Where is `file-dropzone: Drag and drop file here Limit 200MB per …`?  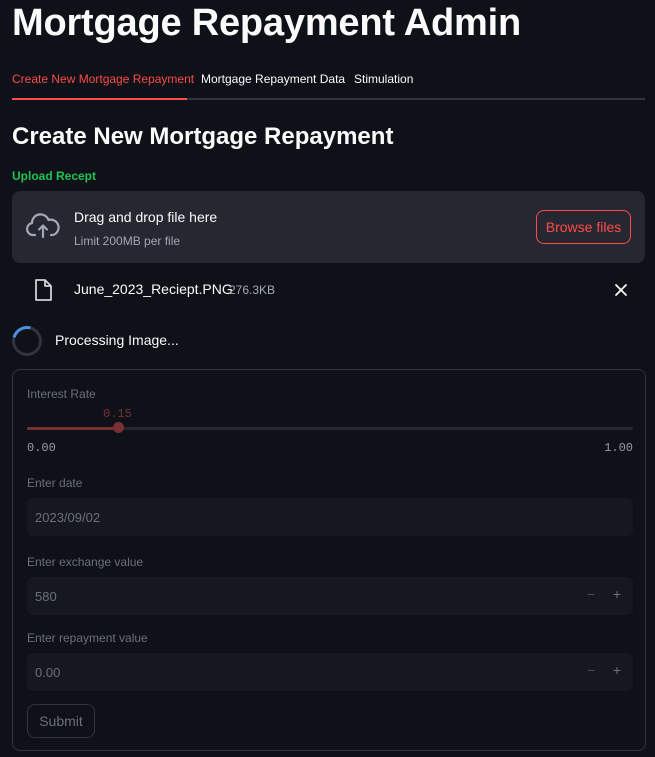 file-dropzone: Drag and drop file here Limit 200MB per … is located at coordinates (328, 227).